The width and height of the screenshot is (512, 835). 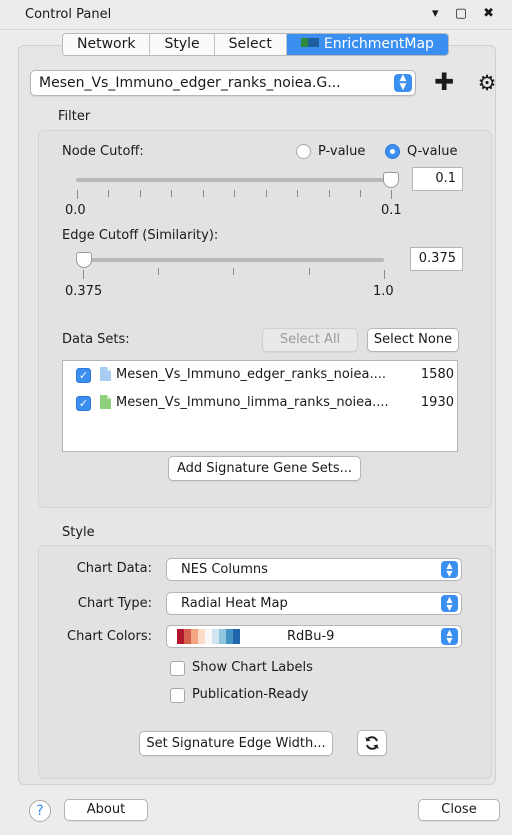 I want to click on chart-data-label: Chart Data:, so click(x=114, y=568).